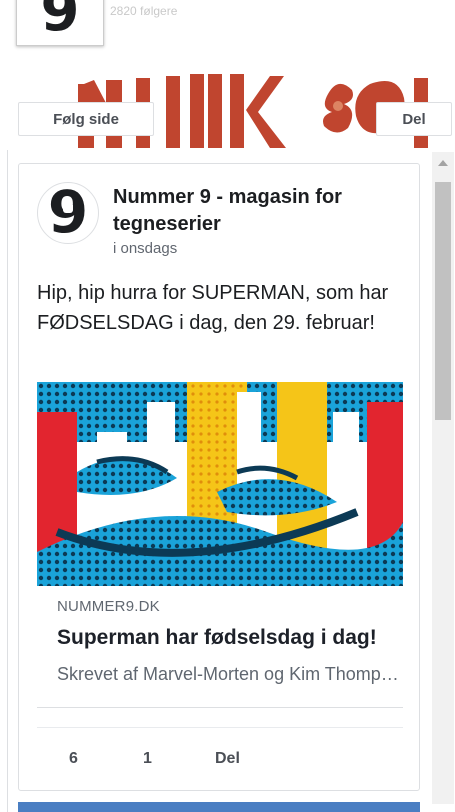  Describe the element at coordinates (219, 807) in the screenshot. I see `next-post-preview` at that location.